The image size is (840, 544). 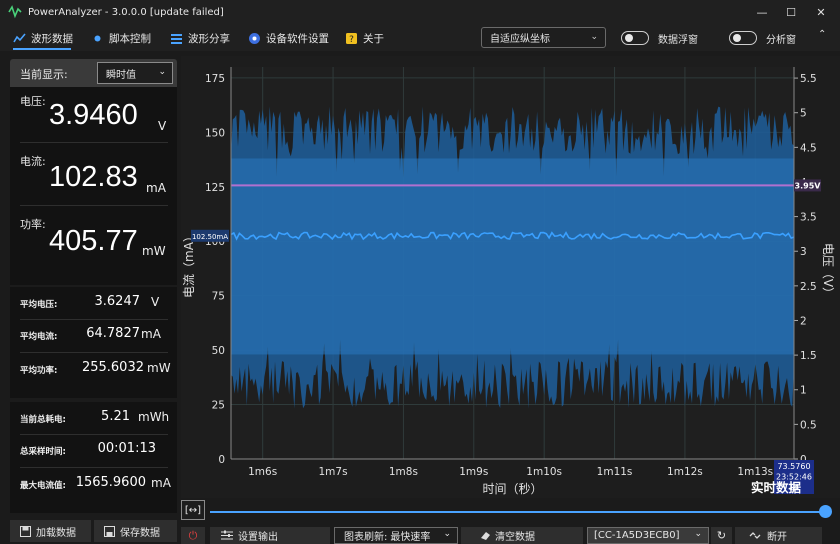 I want to click on avg-current-value: 64.7827, so click(x=113, y=333).